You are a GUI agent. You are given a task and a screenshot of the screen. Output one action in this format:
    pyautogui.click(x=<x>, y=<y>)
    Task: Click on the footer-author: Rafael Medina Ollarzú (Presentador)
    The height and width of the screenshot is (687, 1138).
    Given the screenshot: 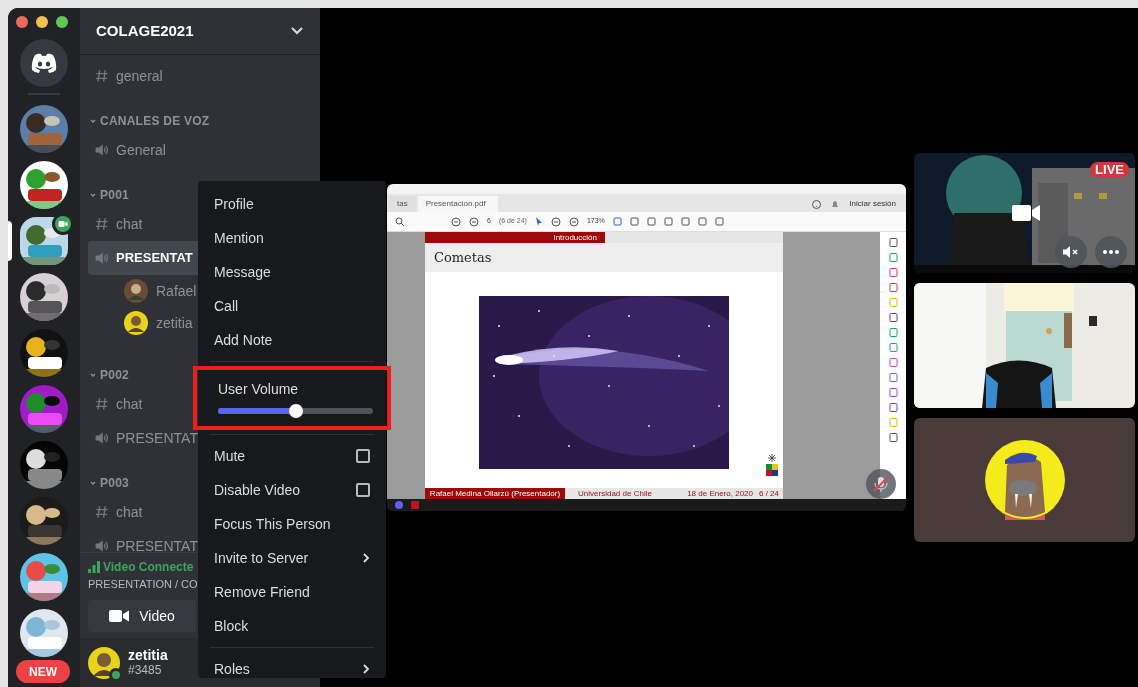 What is the action you would take?
    pyautogui.click(x=495, y=493)
    